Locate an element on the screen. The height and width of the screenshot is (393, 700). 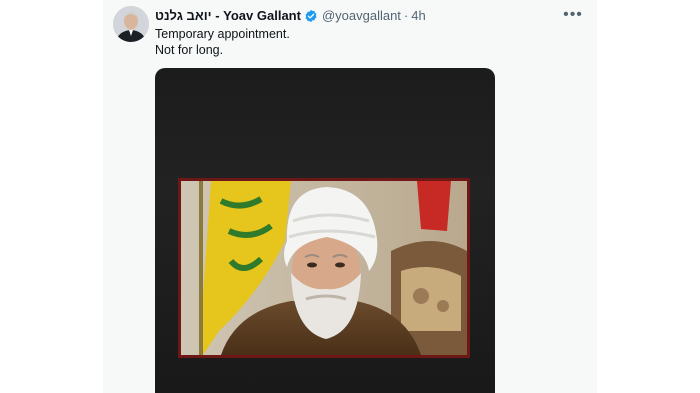
author-avatar is located at coordinates (131, 24).